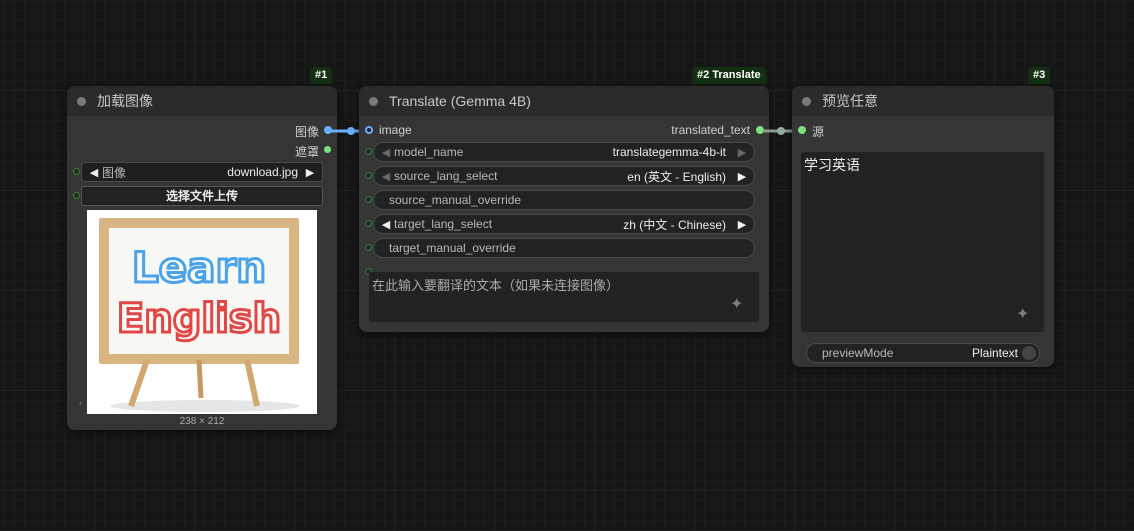 This screenshot has width=1134, height=531. I want to click on widget-value: en (英文 - English), so click(676, 176).